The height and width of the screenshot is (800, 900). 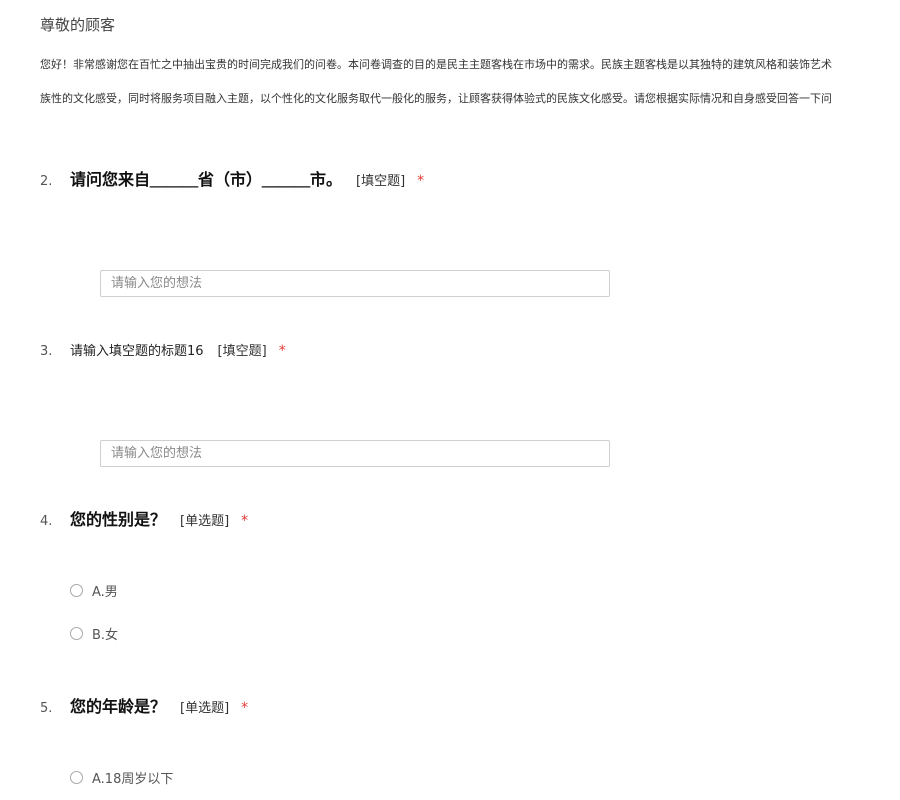 What do you see at coordinates (118, 519) in the screenshot?
I see `question-title: 您的性别是？` at bounding box center [118, 519].